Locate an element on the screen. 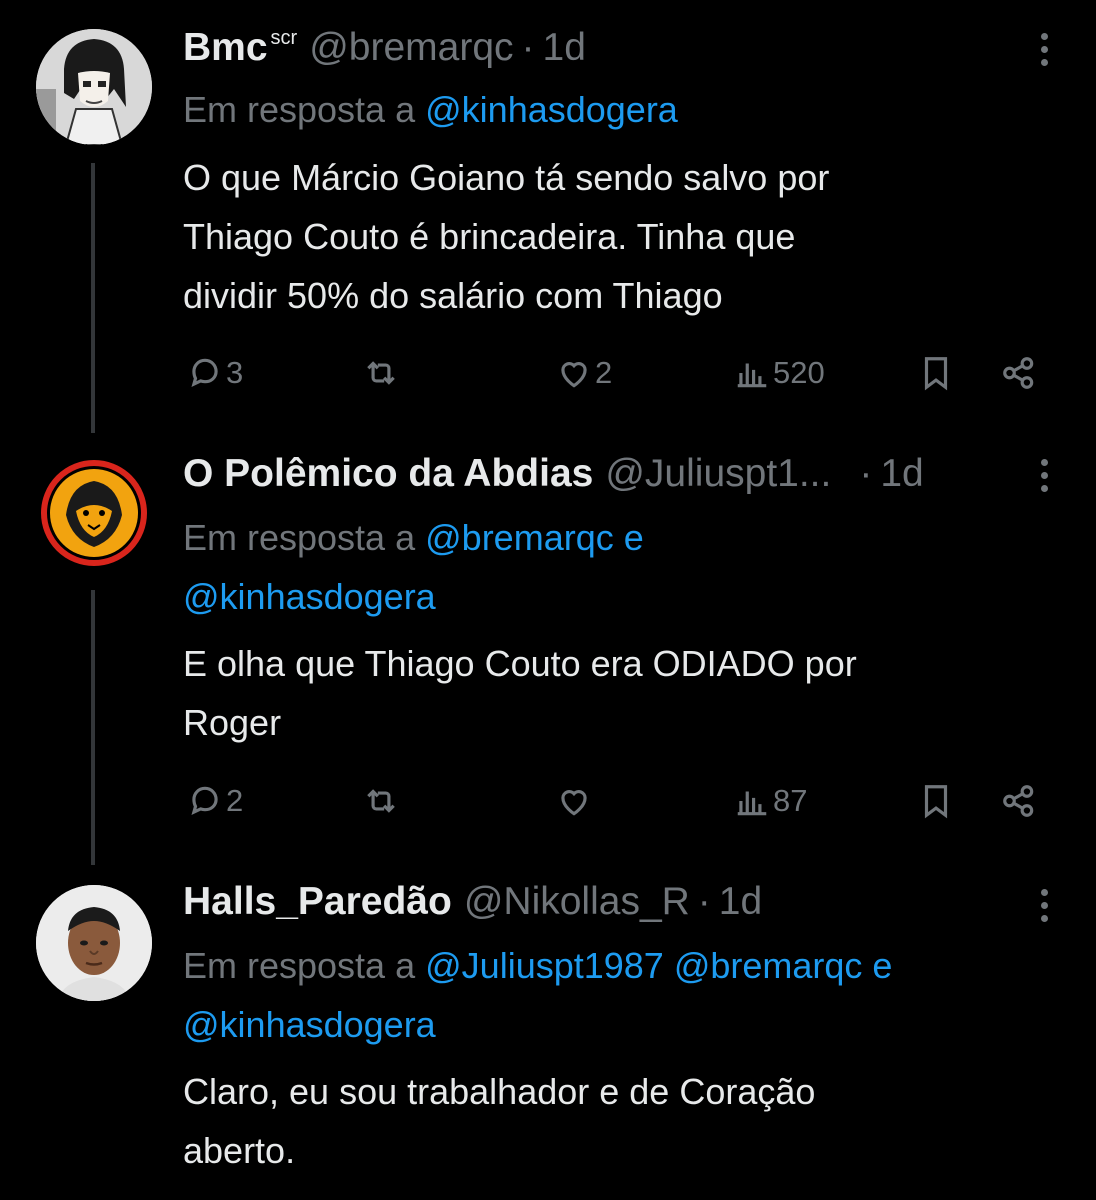 The image size is (1096, 1200). reply-button: 2 is located at coordinates (214, 801).